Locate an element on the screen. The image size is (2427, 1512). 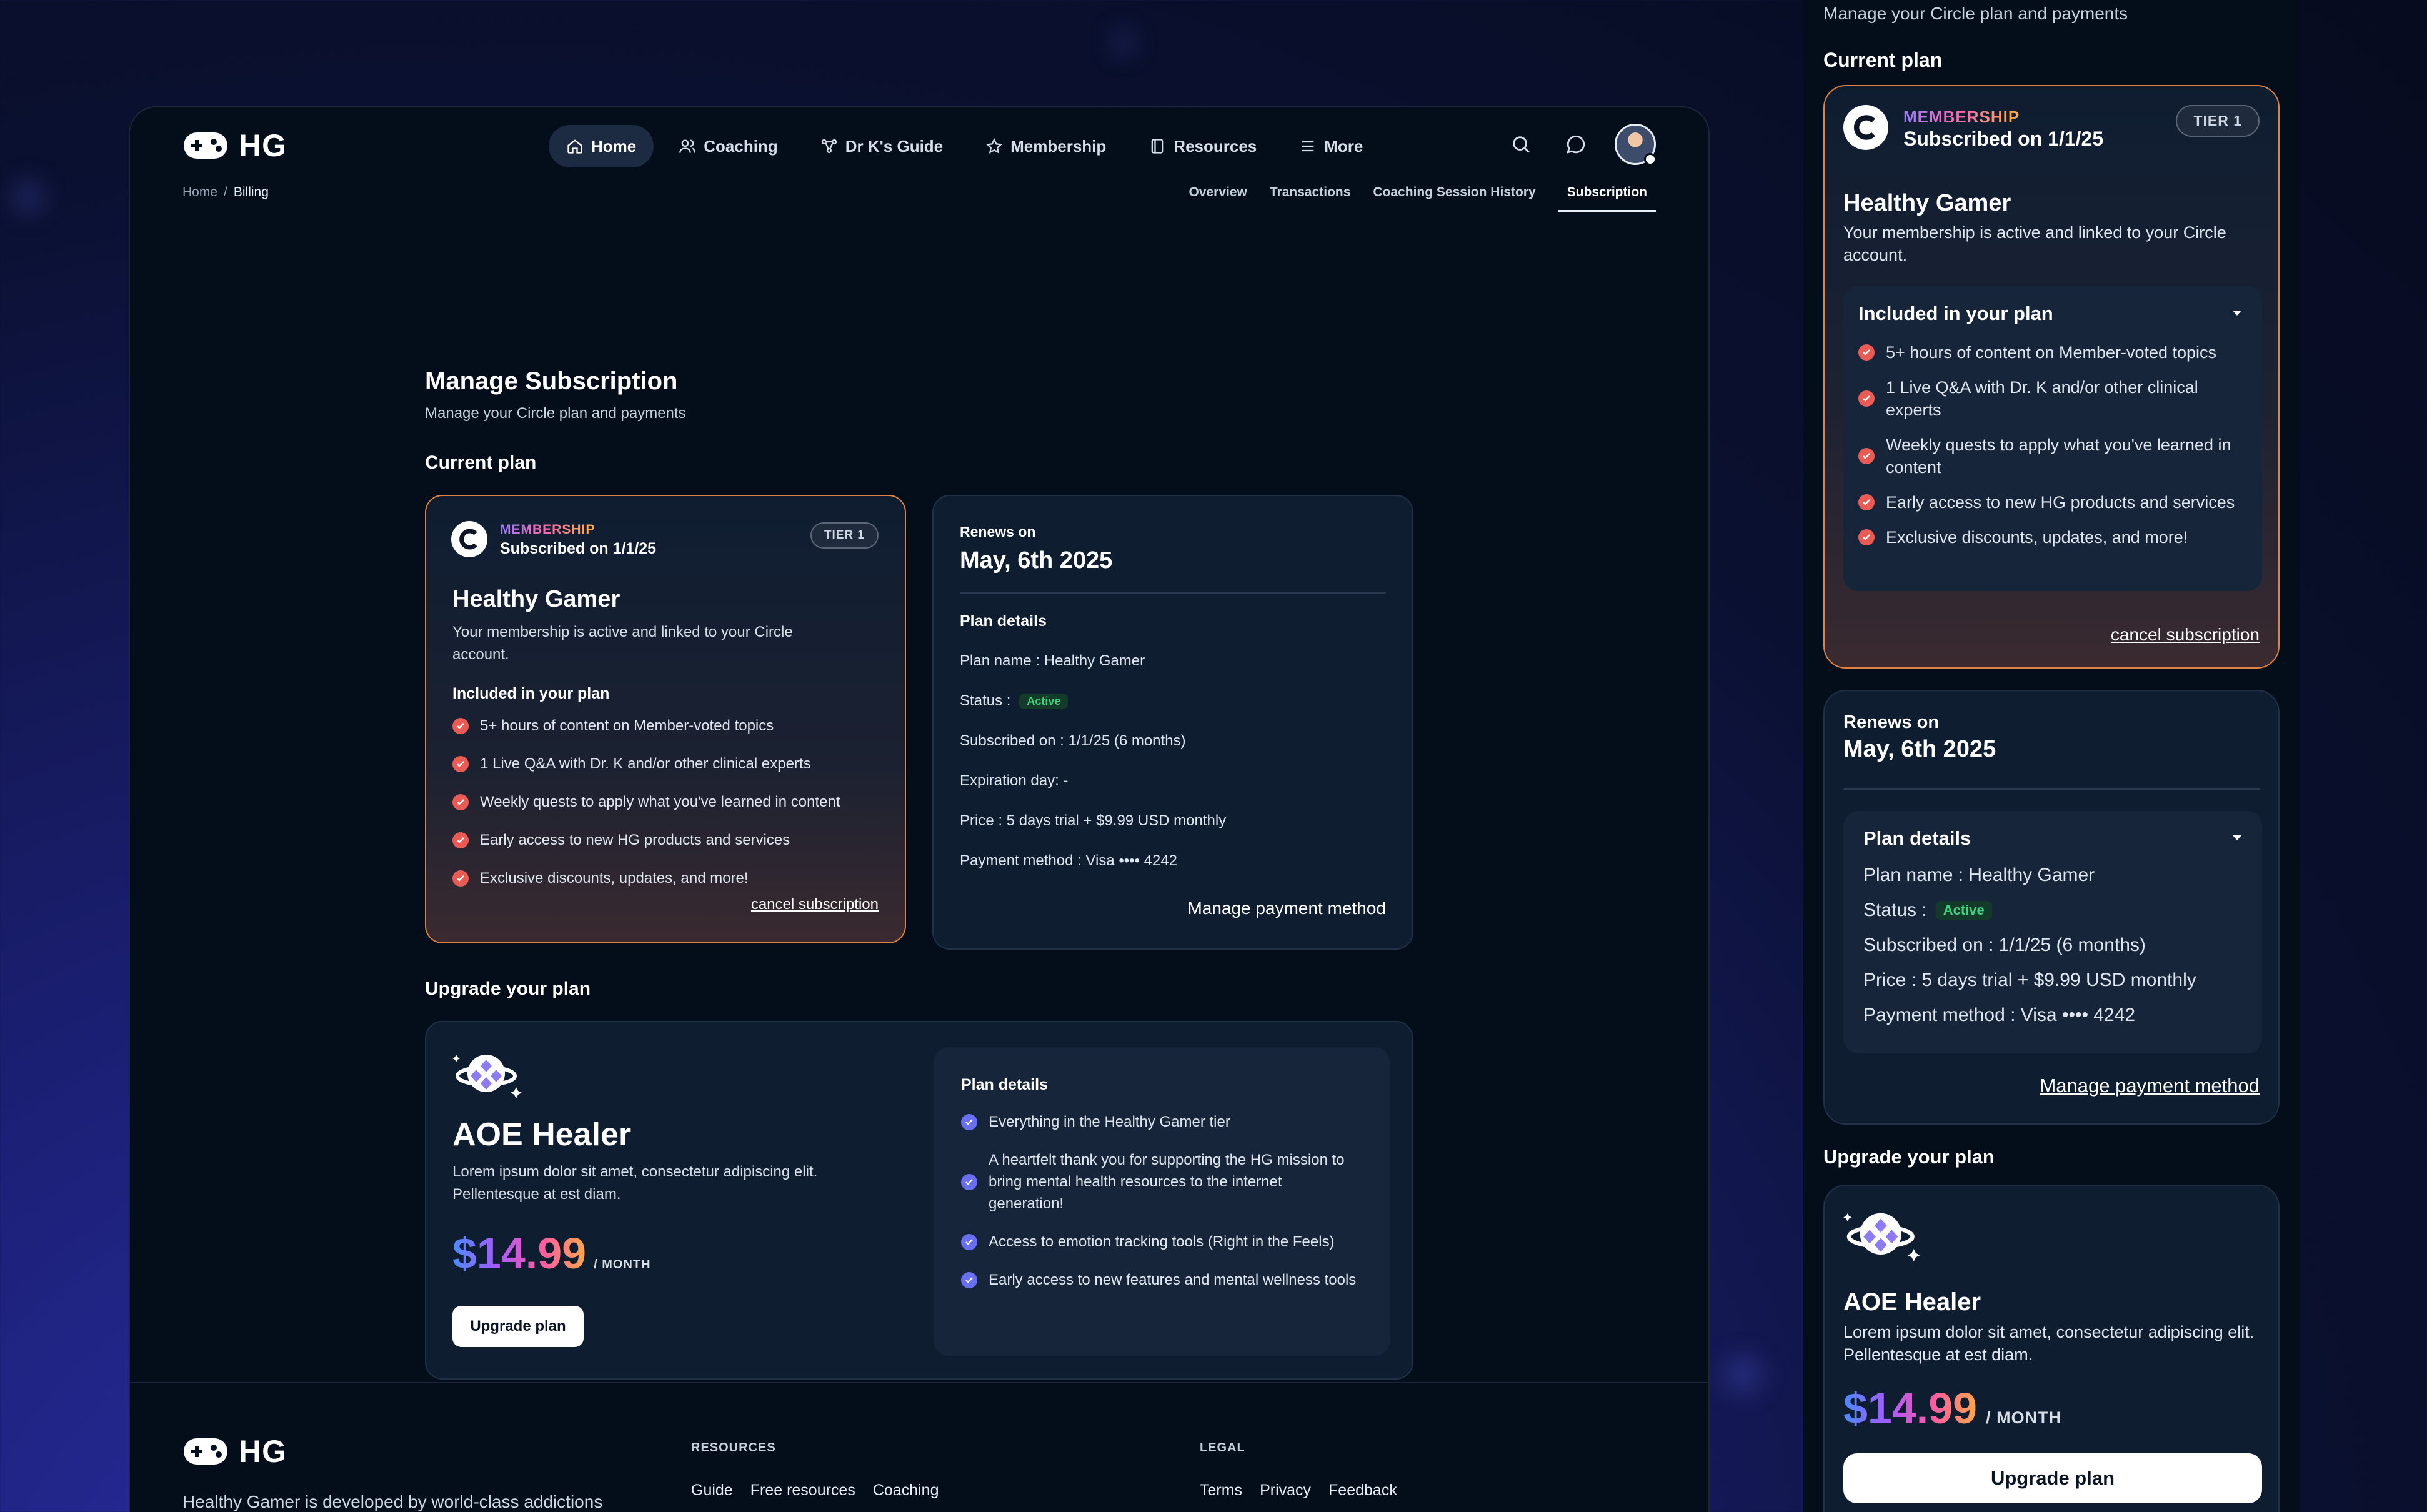
nav-more: More is located at coordinates (1331, 146).